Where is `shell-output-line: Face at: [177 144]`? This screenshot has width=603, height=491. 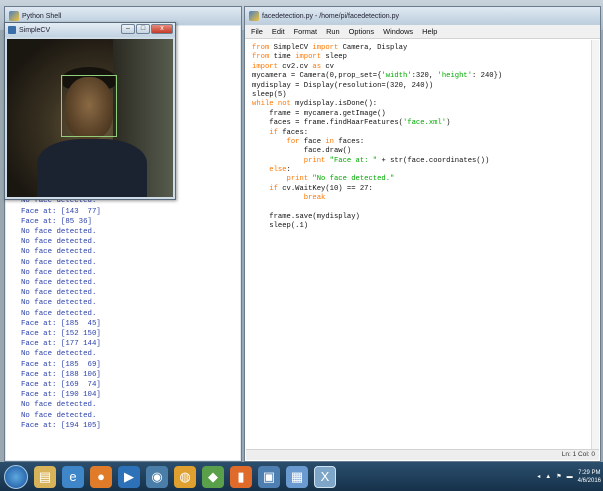 shell-output-line: Face at: [177 144] is located at coordinates (61, 344).